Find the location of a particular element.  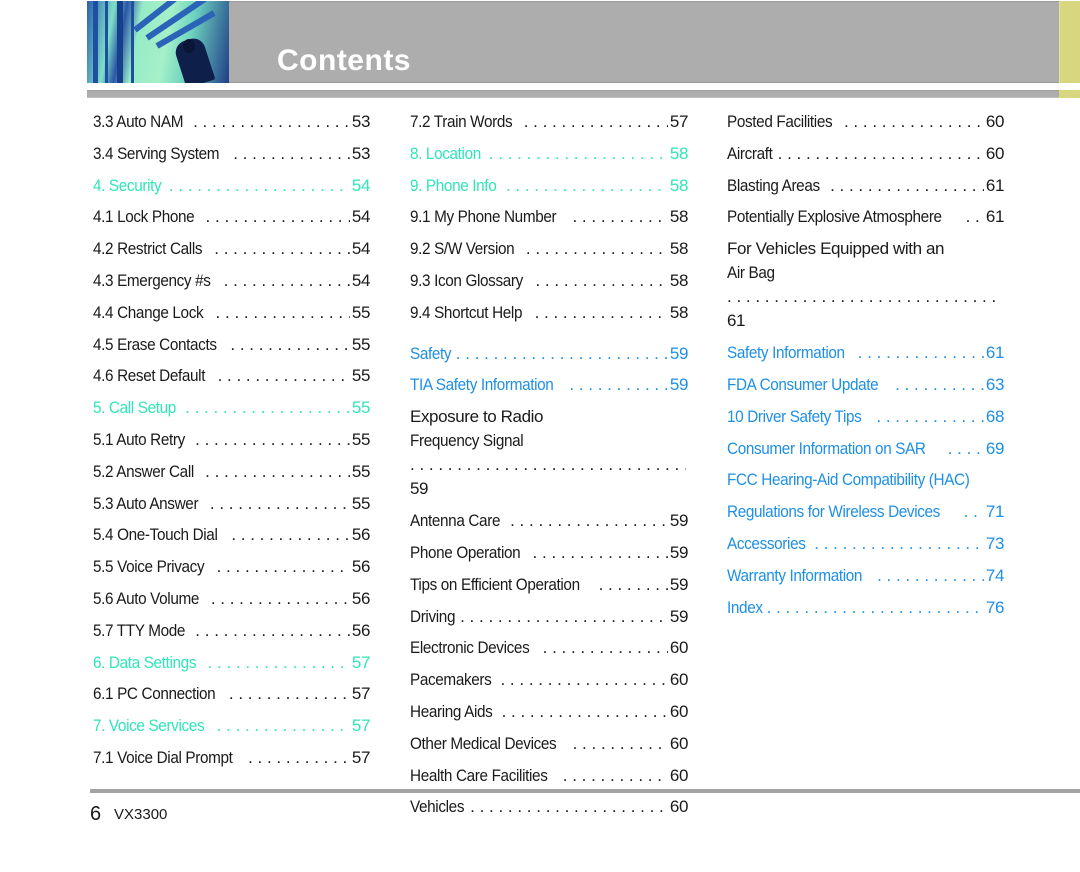

toc-entry: 5.4 One-Touch Dial 56 is located at coordinates (231, 535).